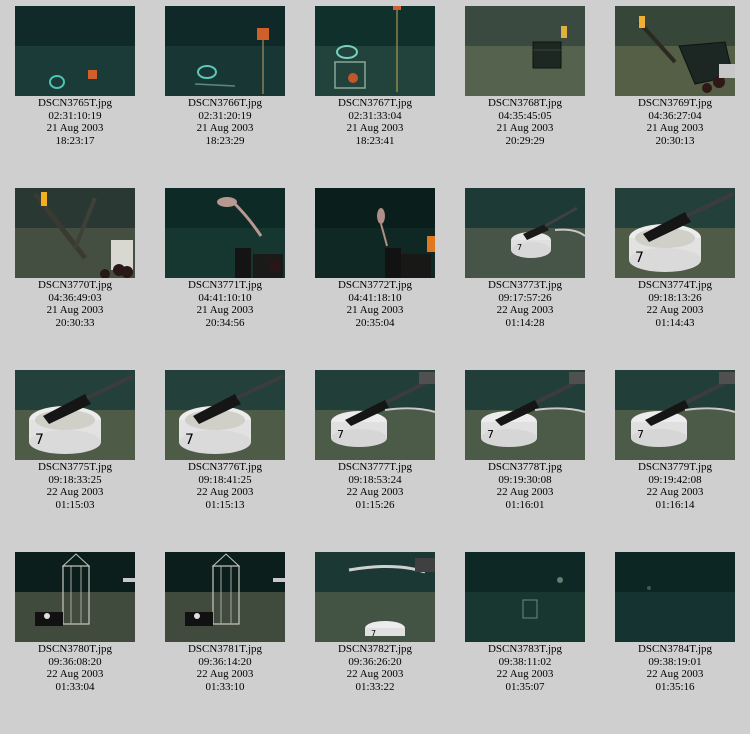 This screenshot has height=734, width=750. What do you see at coordinates (75, 661) in the screenshot?
I see `timecode: 09:36:08:20` at bounding box center [75, 661].